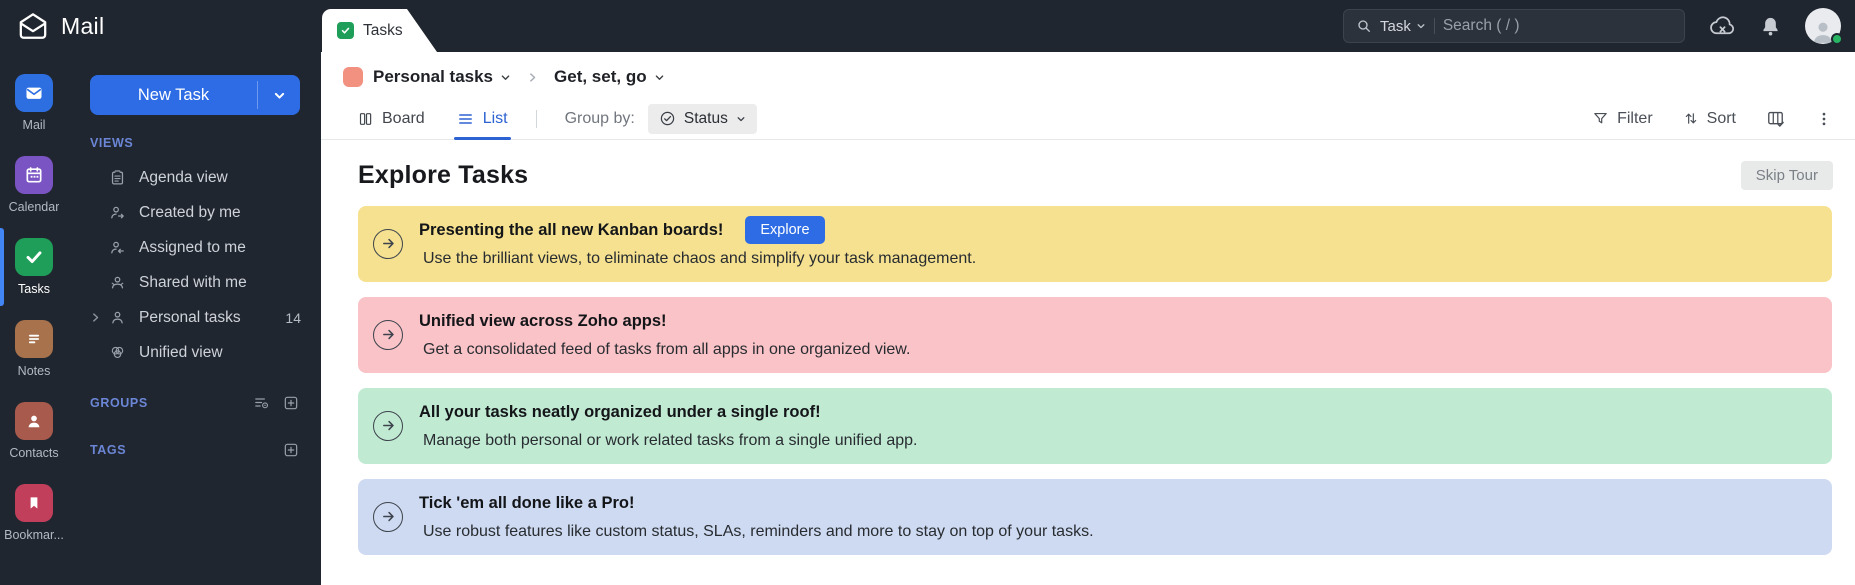 This screenshot has width=1855, height=585. I want to click on rail-item-mail: Mail, so click(34, 103).